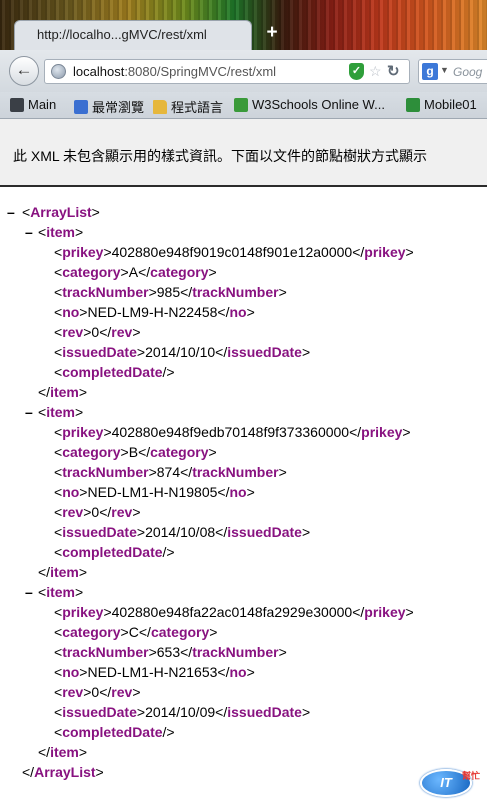  I want to click on xml-value: B, so click(133, 452).